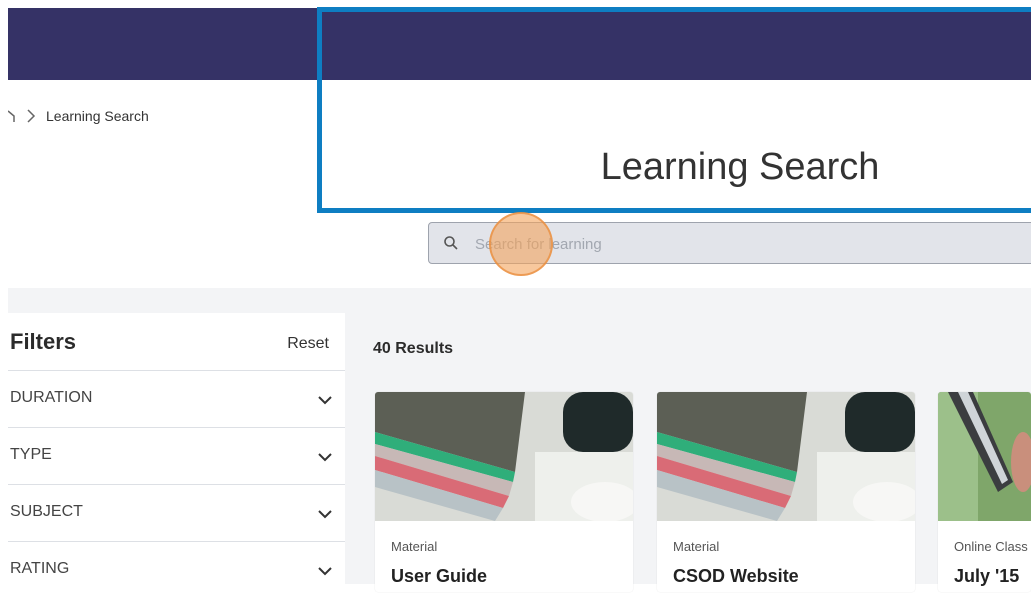 Image resolution: width=1031 pixels, height=598 pixels. What do you see at coordinates (176, 341) in the screenshot?
I see `filters-header: Filters Reset` at bounding box center [176, 341].